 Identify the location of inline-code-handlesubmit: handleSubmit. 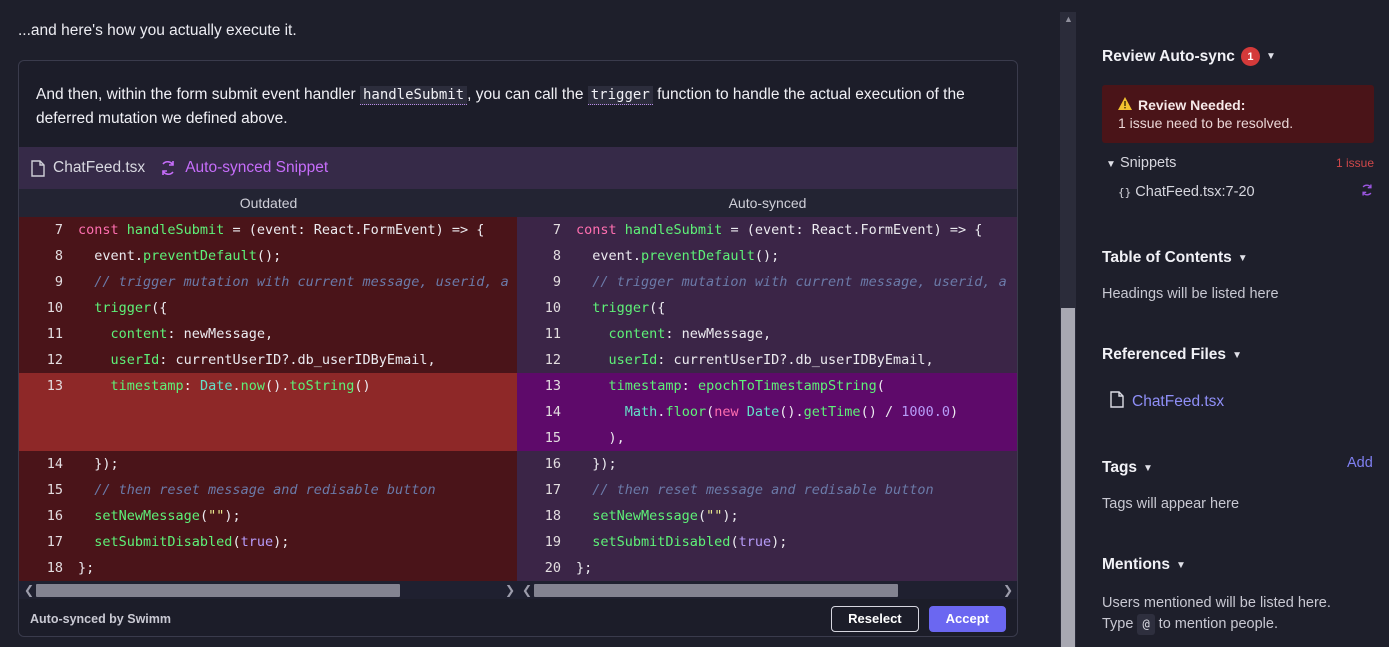
(413, 95).